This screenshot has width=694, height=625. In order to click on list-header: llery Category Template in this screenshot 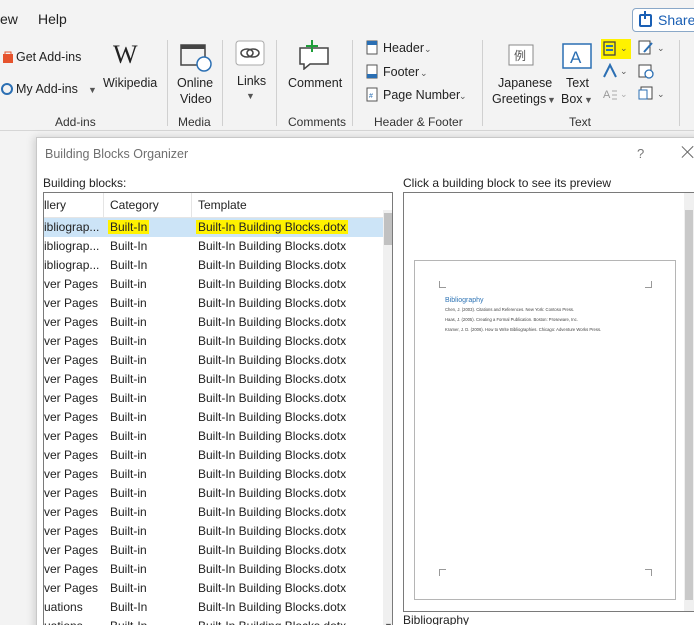, I will do `click(214, 205)`.